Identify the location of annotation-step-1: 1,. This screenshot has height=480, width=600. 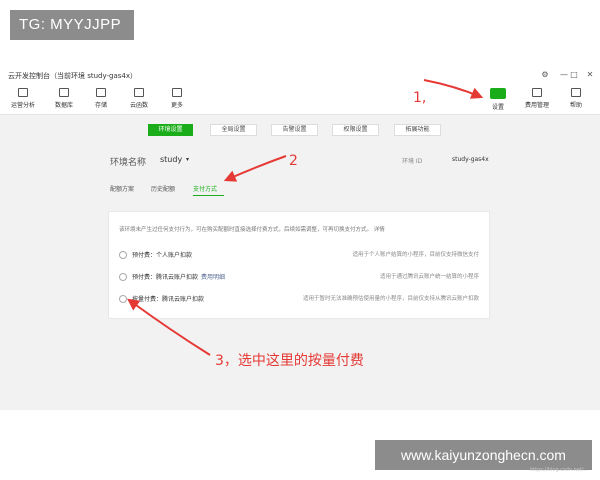
(420, 98).